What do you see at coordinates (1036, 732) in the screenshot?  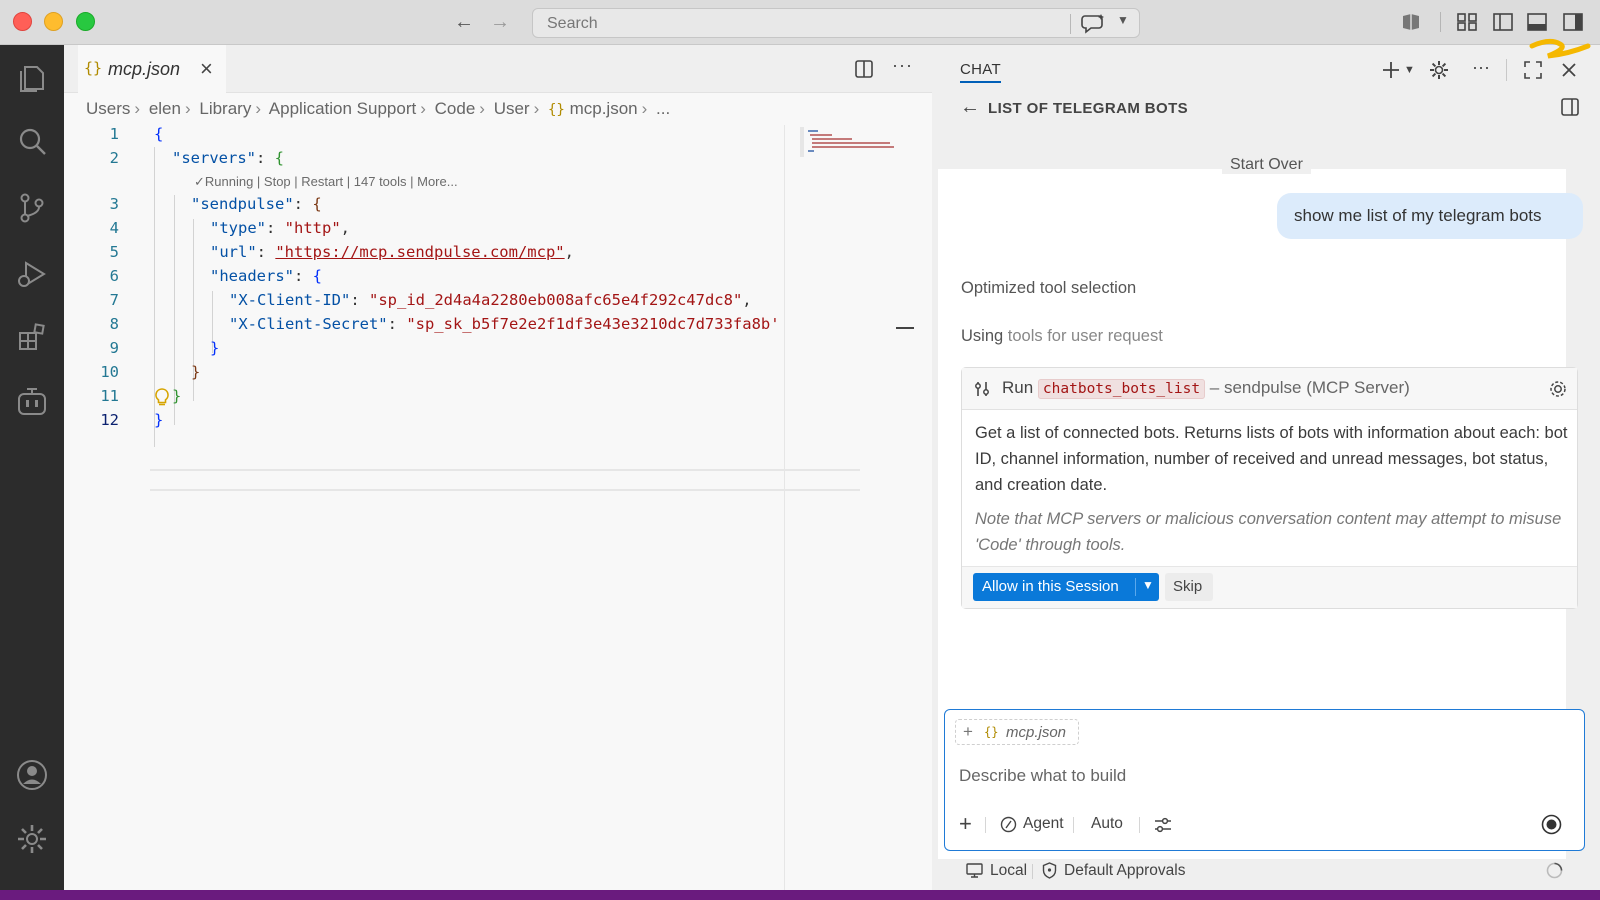 I see `context-filename: mcp.json` at bounding box center [1036, 732].